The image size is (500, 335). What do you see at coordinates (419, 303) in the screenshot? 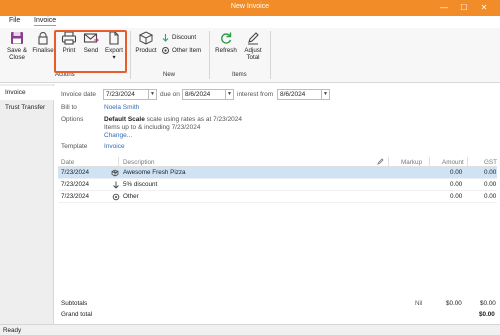
I see `subtotals-markup: Nil` at bounding box center [419, 303].